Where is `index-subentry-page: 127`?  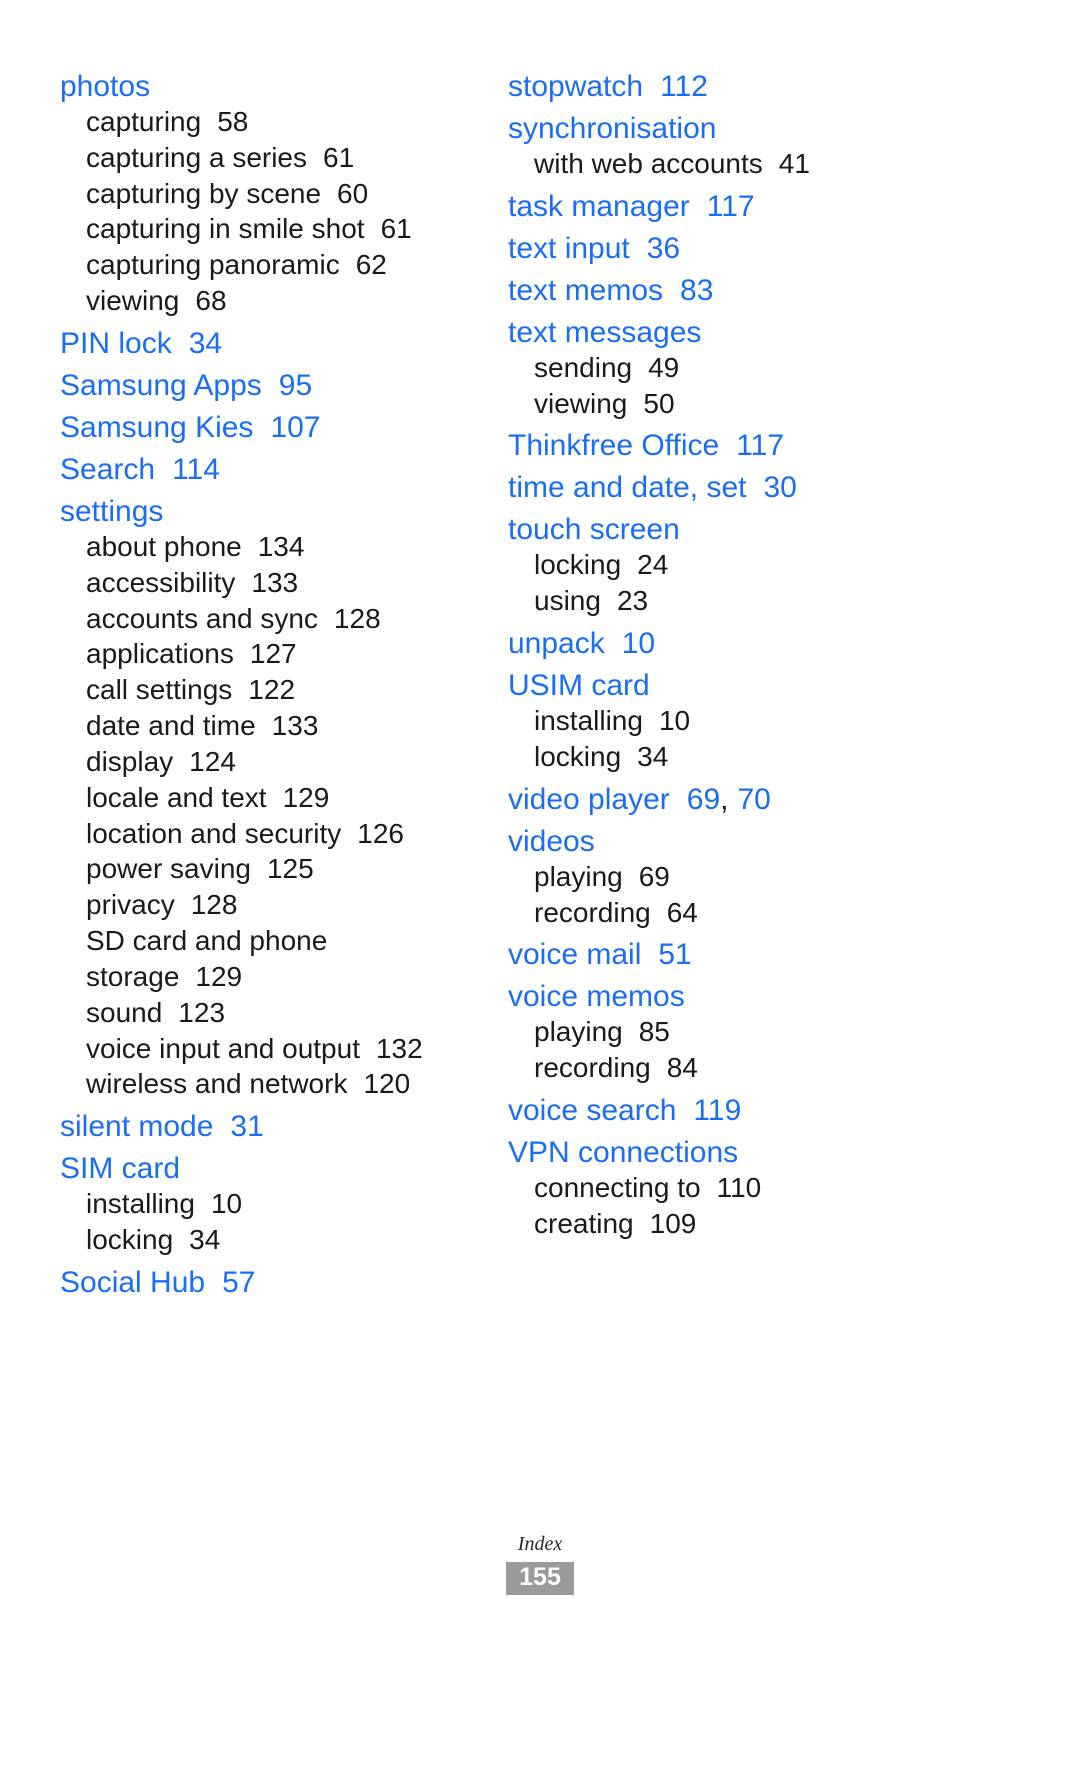
index-subentry-page: 127 is located at coordinates (273, 654).